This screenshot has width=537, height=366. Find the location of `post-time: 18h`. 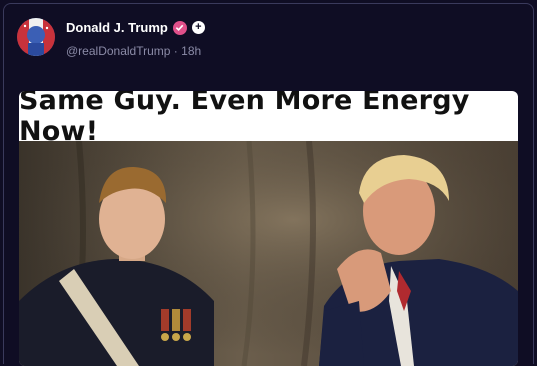

post-time: 18h is located at coordinates (191, 51).